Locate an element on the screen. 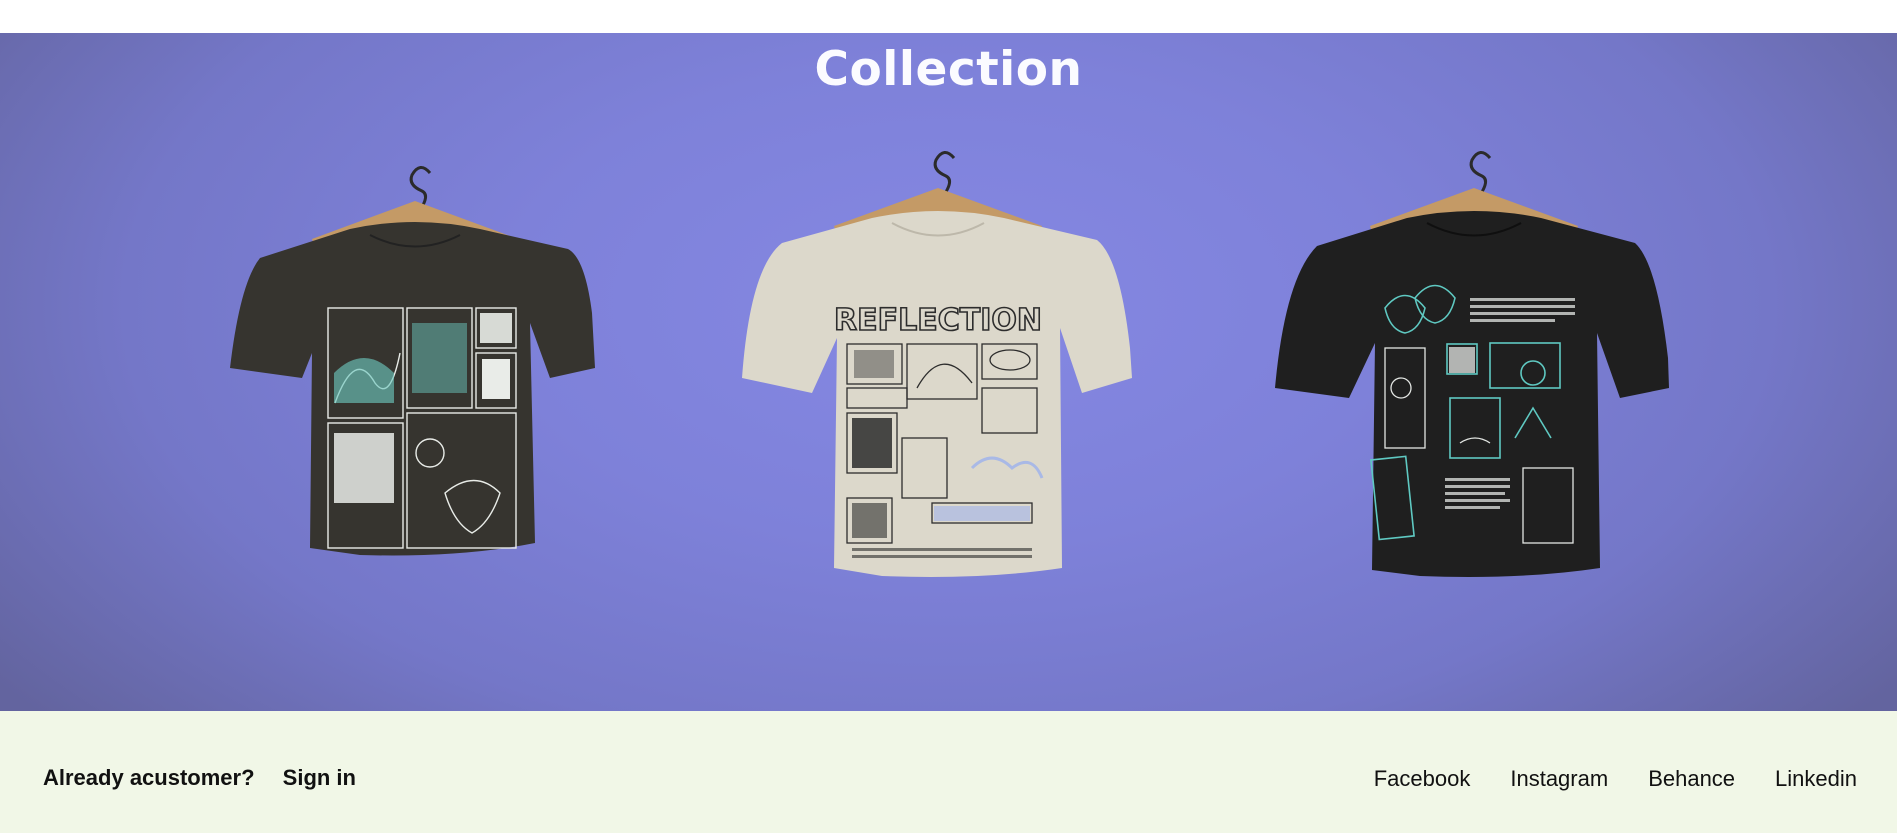 This screenshot has height=833, width=1897. top-bar is located at coordinates (948, 16).